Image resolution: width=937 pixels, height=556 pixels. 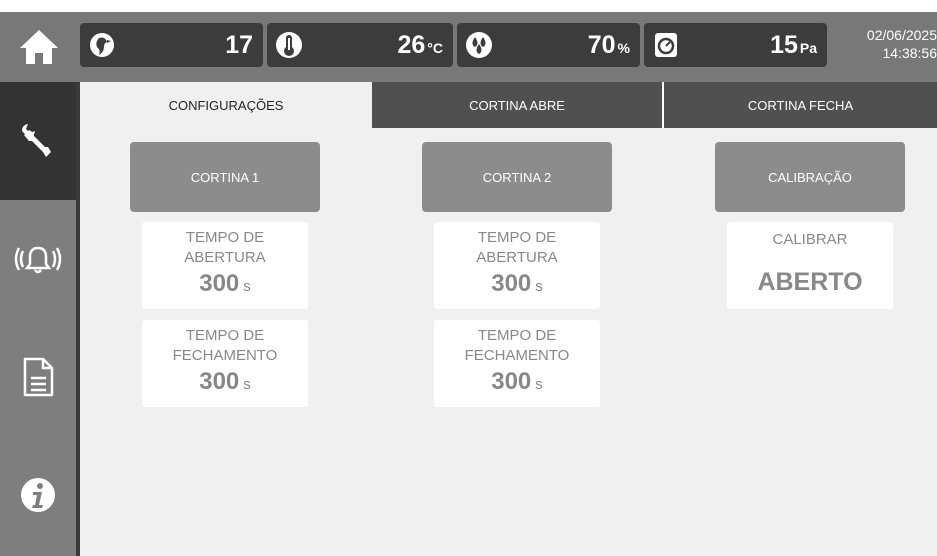 What do you see at coordinates (784, 45) in the screenshot?
I see `pressure-value: 15` at bounding box center [784, 45].